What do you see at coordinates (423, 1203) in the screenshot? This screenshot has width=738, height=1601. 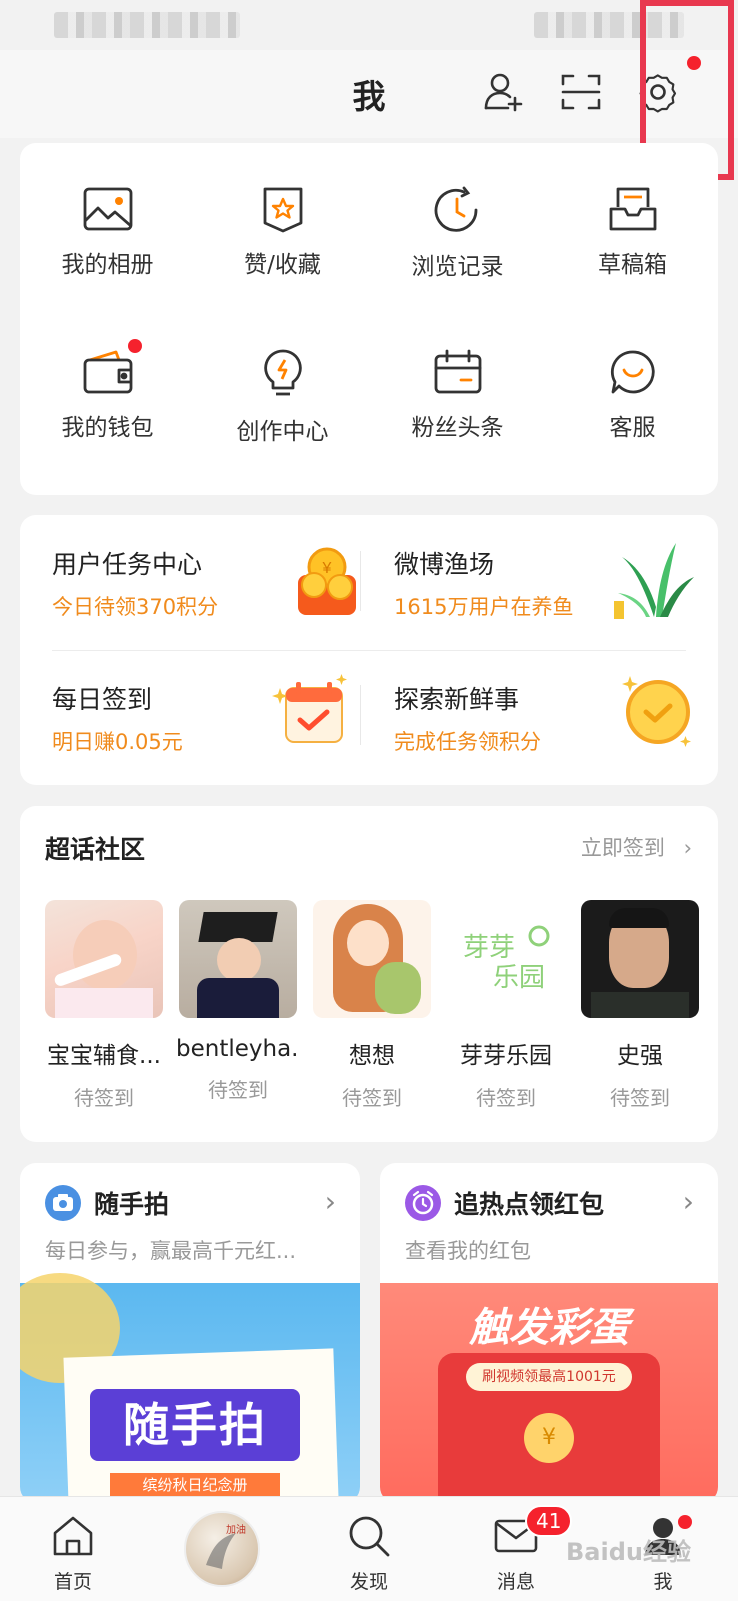 I see `alarm-clock-icon` at bounding box center [423, 1203].